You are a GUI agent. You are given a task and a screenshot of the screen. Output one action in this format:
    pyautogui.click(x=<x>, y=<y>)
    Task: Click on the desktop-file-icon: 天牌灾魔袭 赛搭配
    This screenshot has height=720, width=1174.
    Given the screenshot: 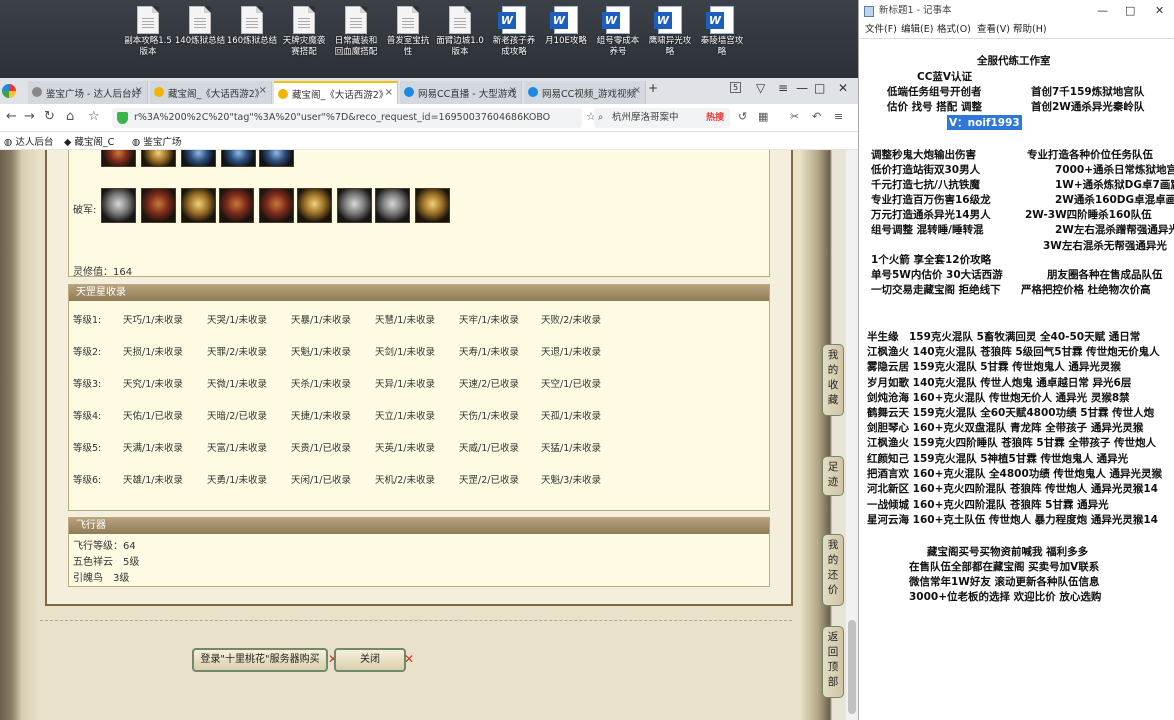 What is the action you would take?
    pyautogui.click(x=304, y=32)
    